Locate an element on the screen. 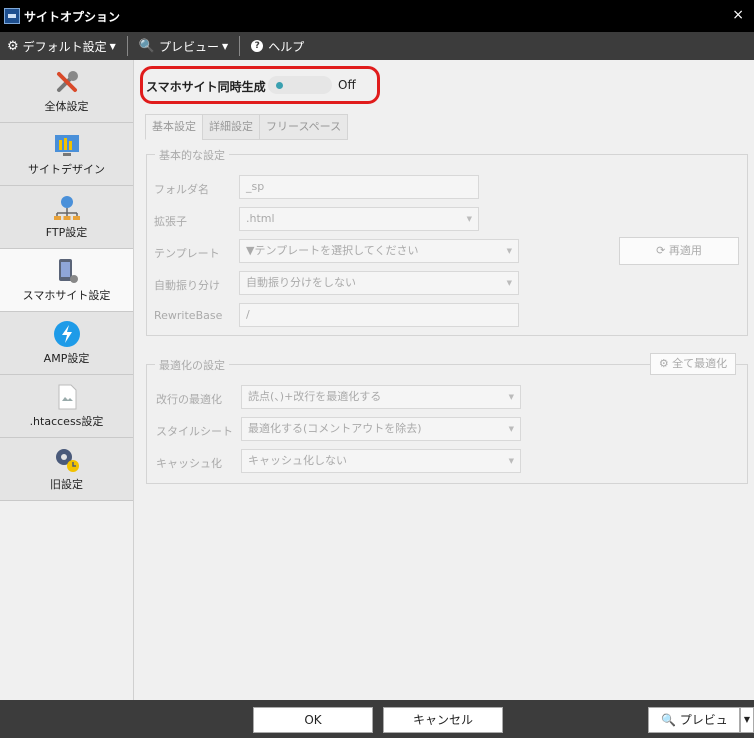 This screenshot has width=754, height=738. sidebar-item-ftp: FTP設定 is located at coordinates (66, 217).